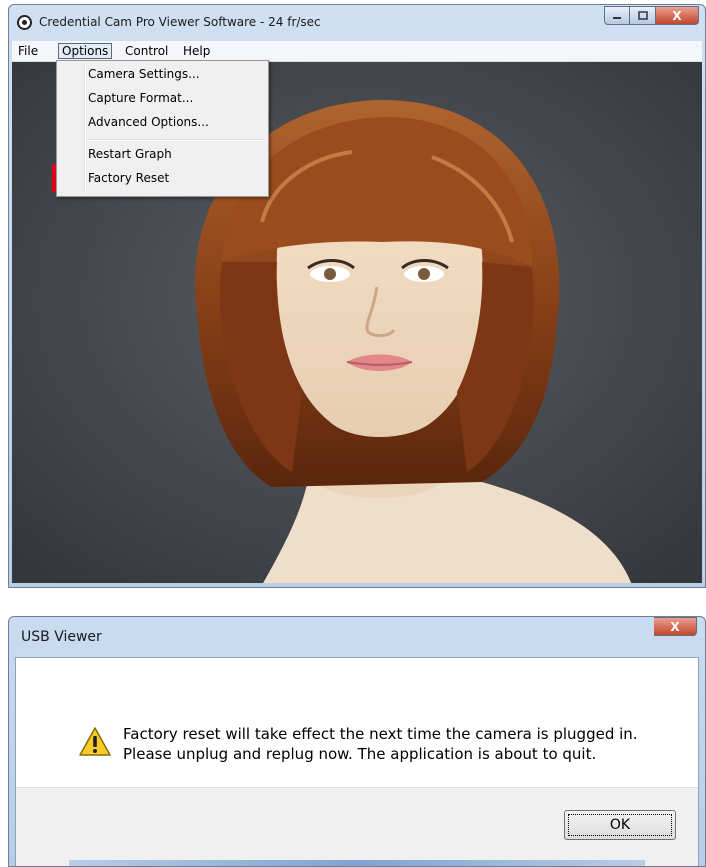 The width and height of the screenshot is (706, 867). Describe the element at coordinates (357, 51) in the screenshot. I see `menu-bar: File Options Control Help` at that location.